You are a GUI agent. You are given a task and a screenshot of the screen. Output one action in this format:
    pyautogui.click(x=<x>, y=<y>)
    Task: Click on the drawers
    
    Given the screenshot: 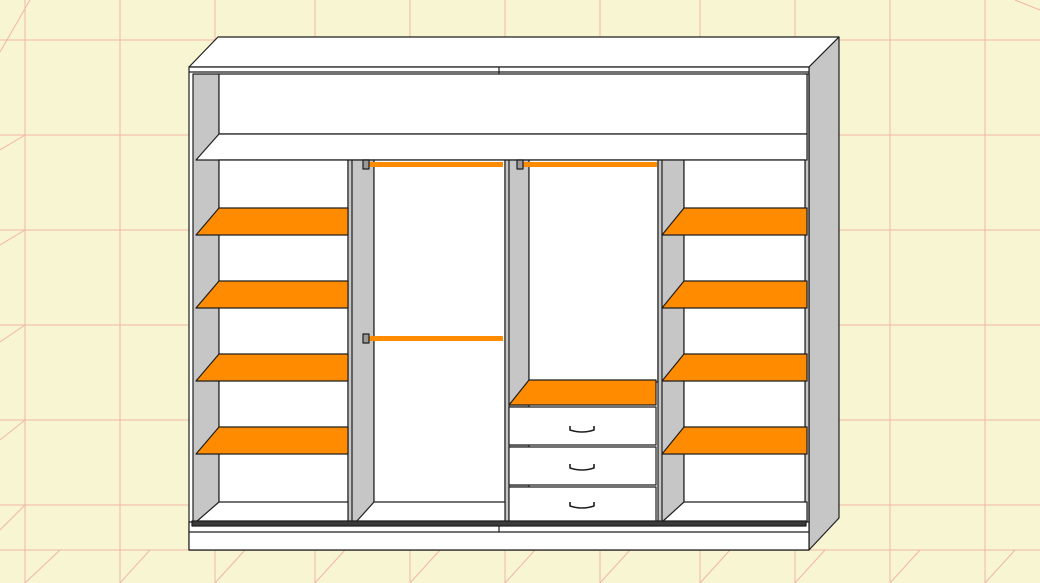 What is the action you would take?
    pyautogui.click(x=582, y=464)
    